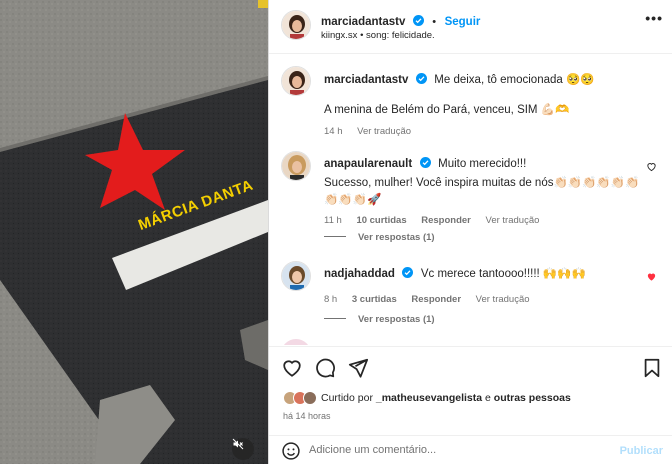 The width and height of the screenshot is (672, 464). Describe the element at coordinates (330, 299) in the screenshot. I see `comment-time: 8 h` at that location.